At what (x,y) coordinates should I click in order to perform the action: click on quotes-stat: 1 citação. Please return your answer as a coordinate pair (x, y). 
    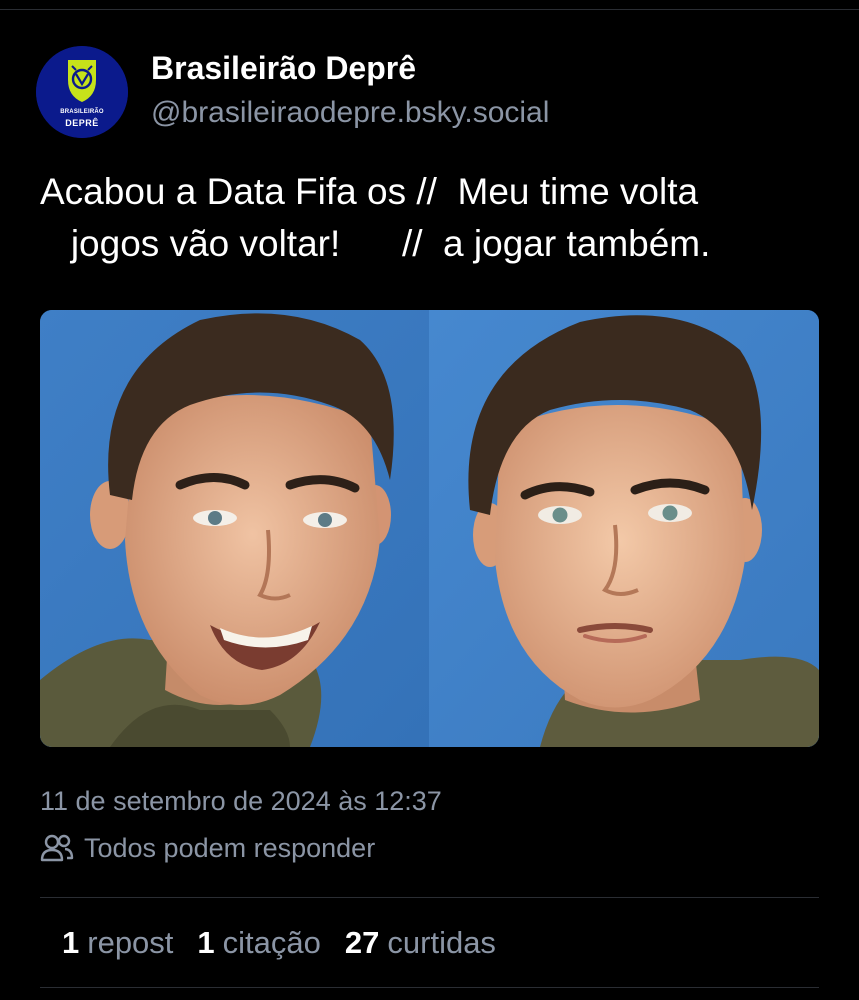
    Looking at the image, I should click on (258, 943).